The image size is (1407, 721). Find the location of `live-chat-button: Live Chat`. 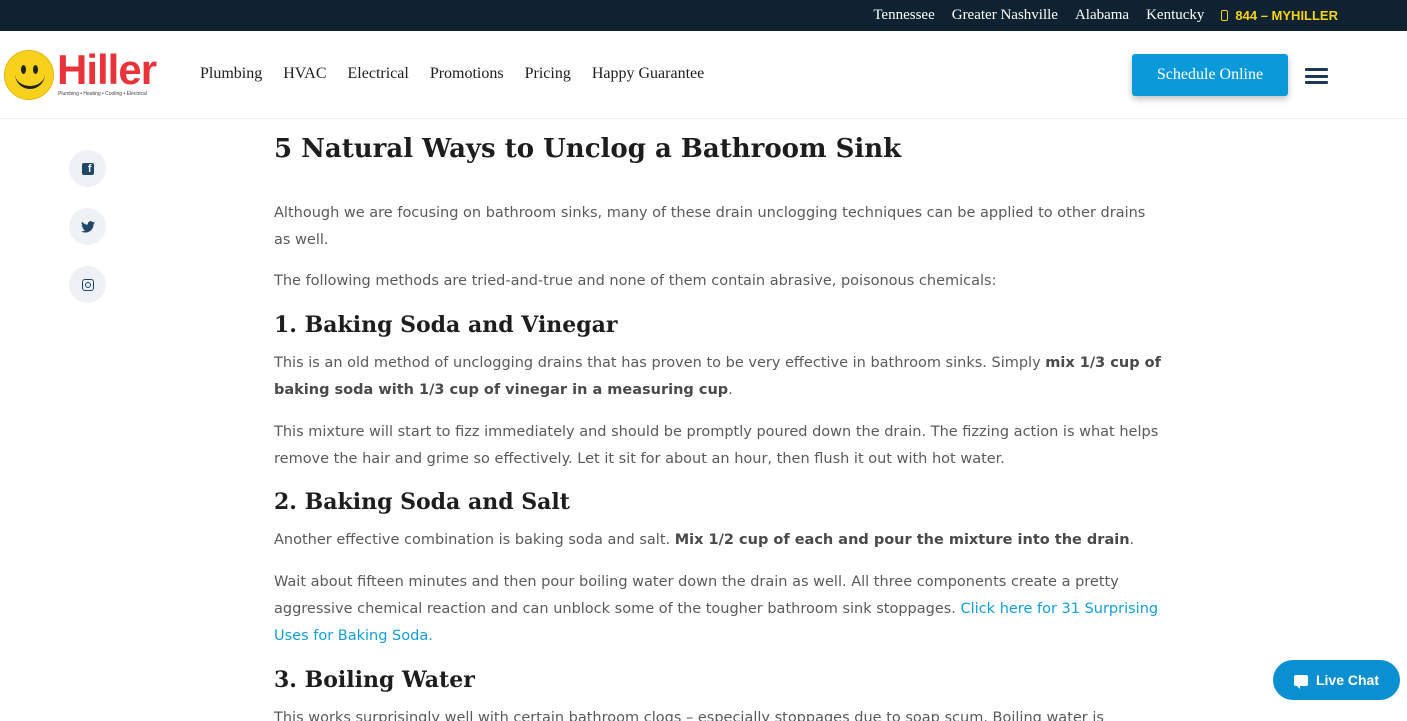

live-chat-button: Live Chat is located at coordinates (1336, 680).